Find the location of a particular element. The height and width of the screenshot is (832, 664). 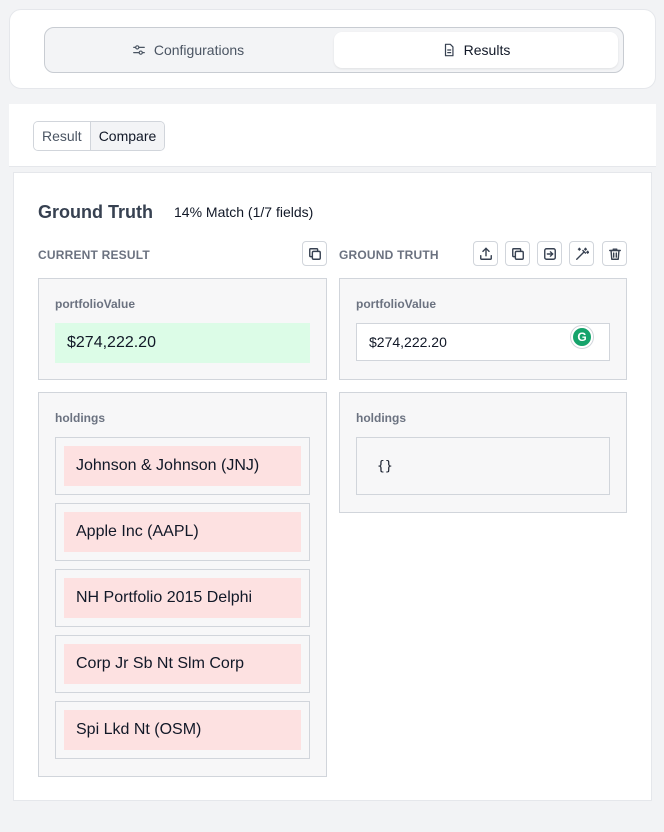

top-tabs-card: Configurations Results is located at coordinates (332, 49).